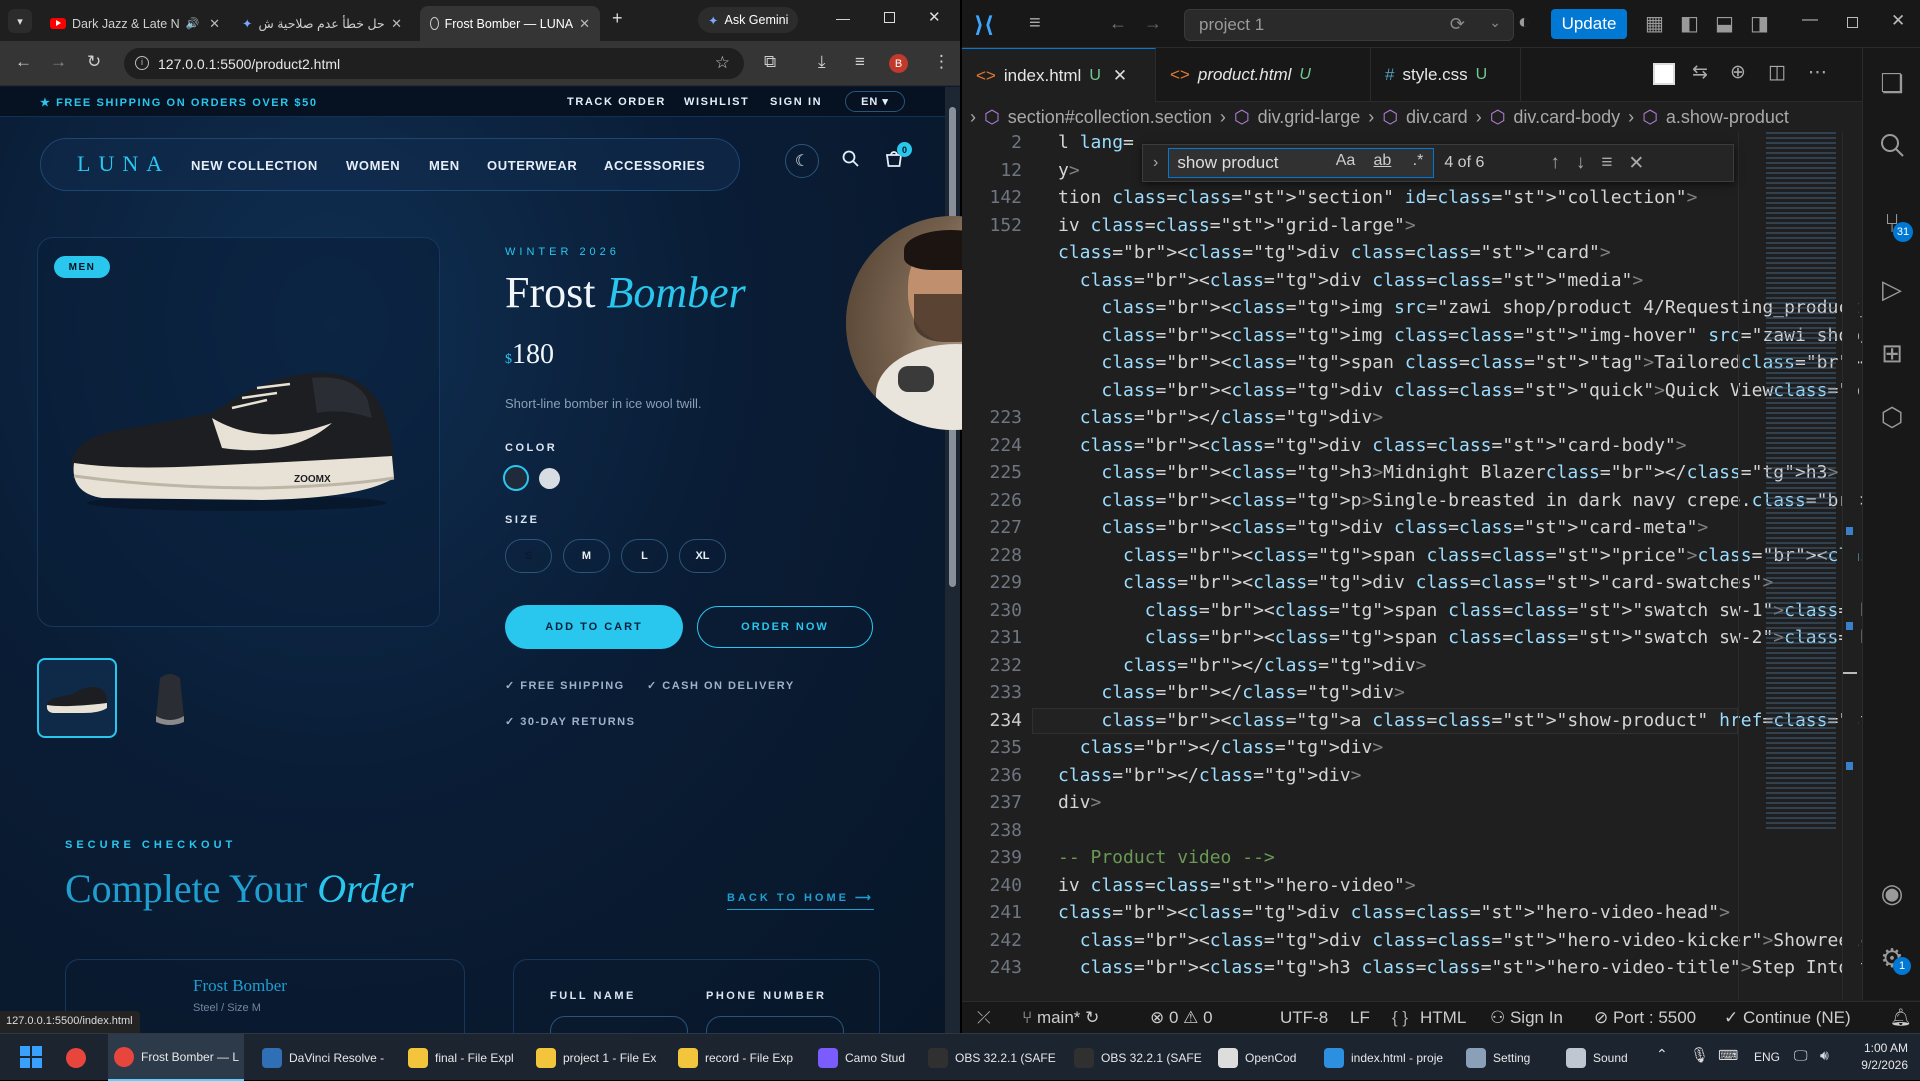  What do you see at coordinates (1383, 161) in the screenshot?
I see `match-whole-word-icon: ab` at bounding box center [1383, 161].